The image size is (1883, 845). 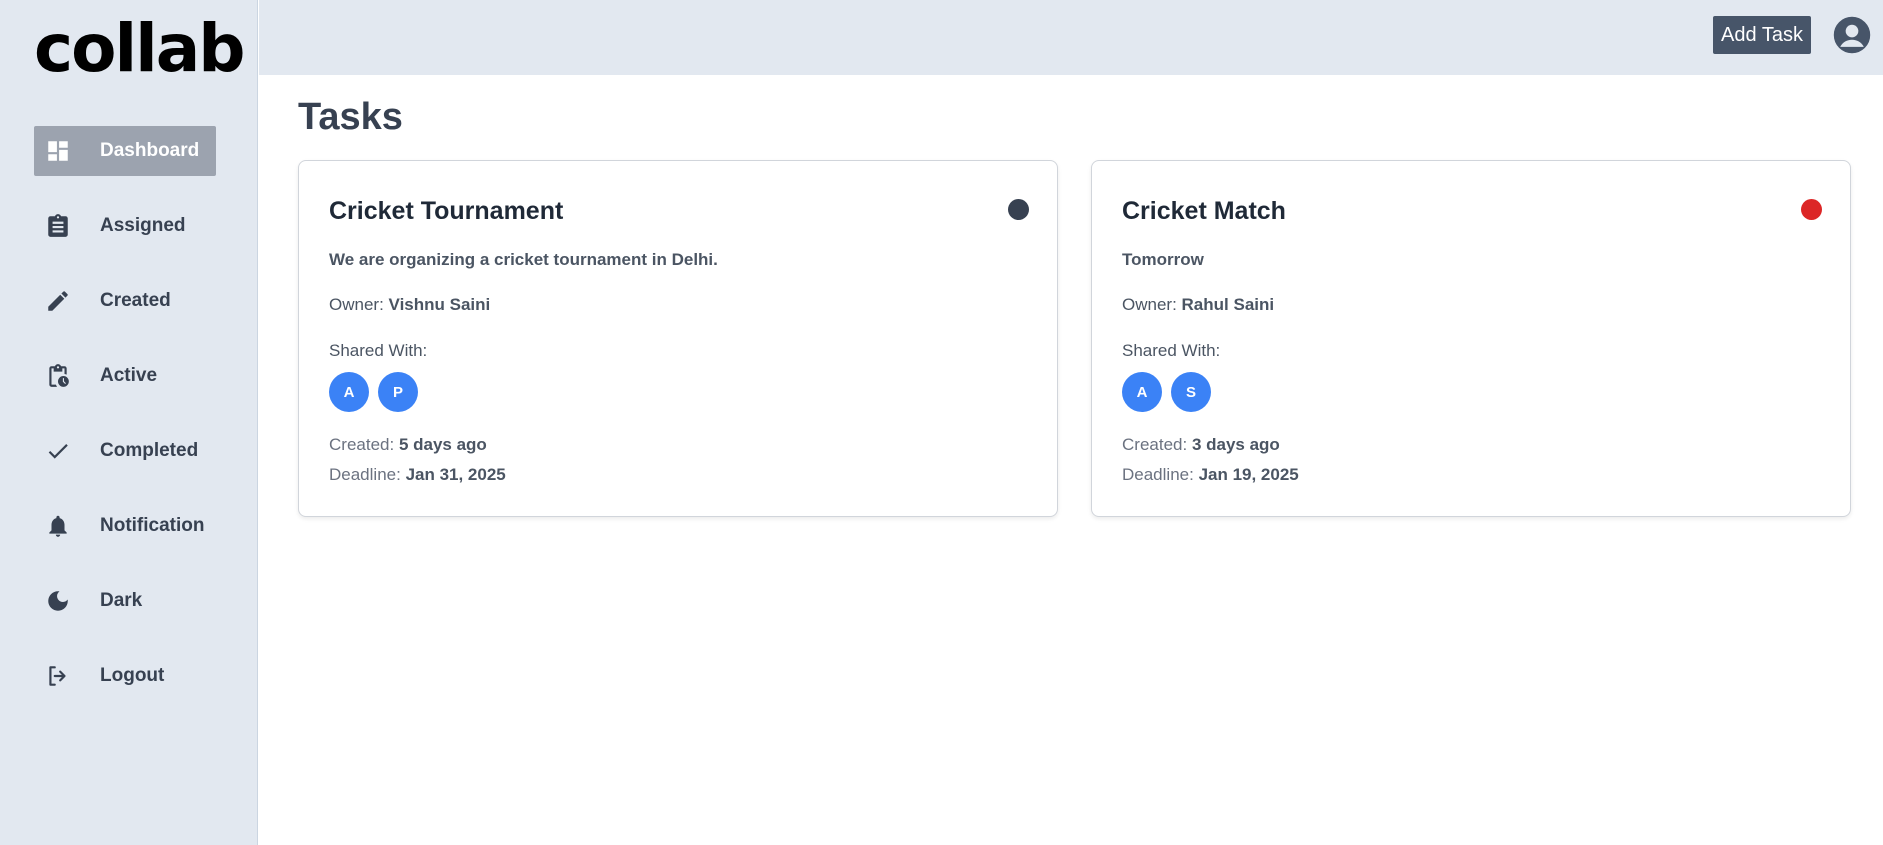 I want to click on add-task-button: Add Task, so click(x=1762, y=35).